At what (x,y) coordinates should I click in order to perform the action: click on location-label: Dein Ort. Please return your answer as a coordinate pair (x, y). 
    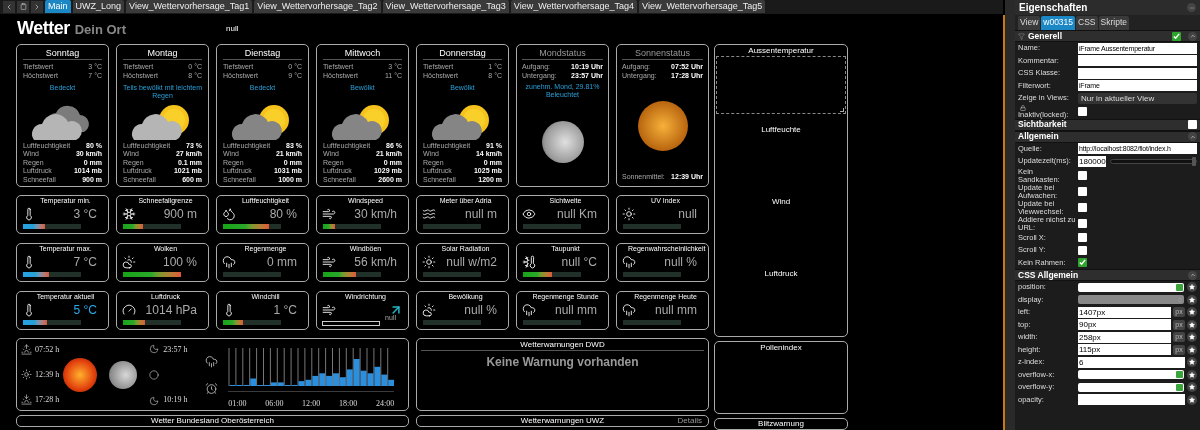
    Looking at the image, I should click on (100, 30).